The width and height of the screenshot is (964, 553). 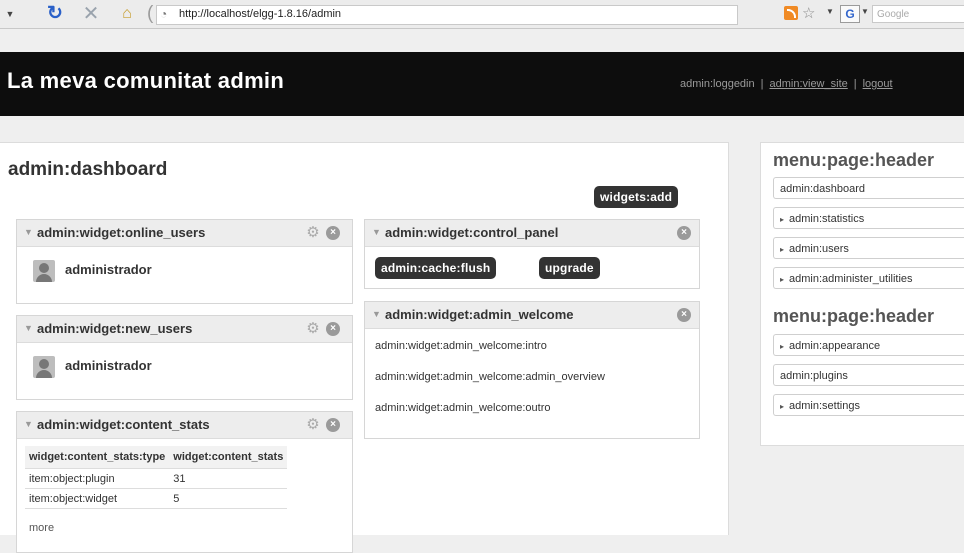 I want to click on widget-header: ▼ admin:widget:content_stats ⚙ ×, so click(x=184, y=425).